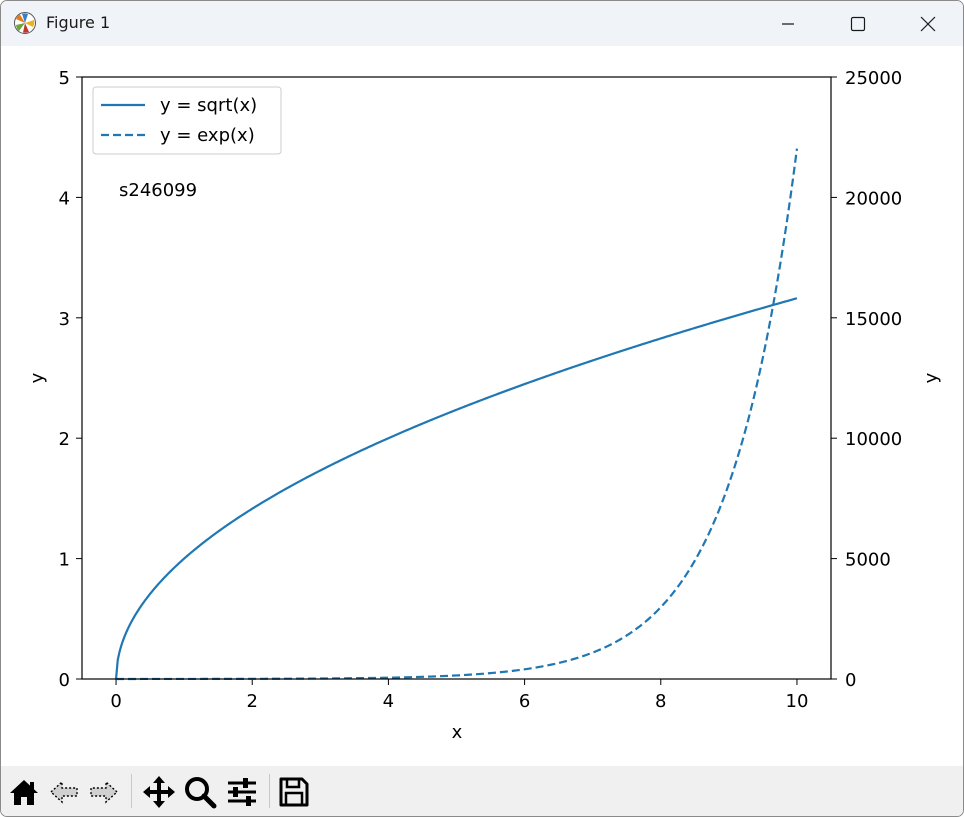 This screenshot has height=817, width=964. Describe the element at coordinates (873, 439) in the screenshot. I see `y-right-tick-label: 10000` at that location.